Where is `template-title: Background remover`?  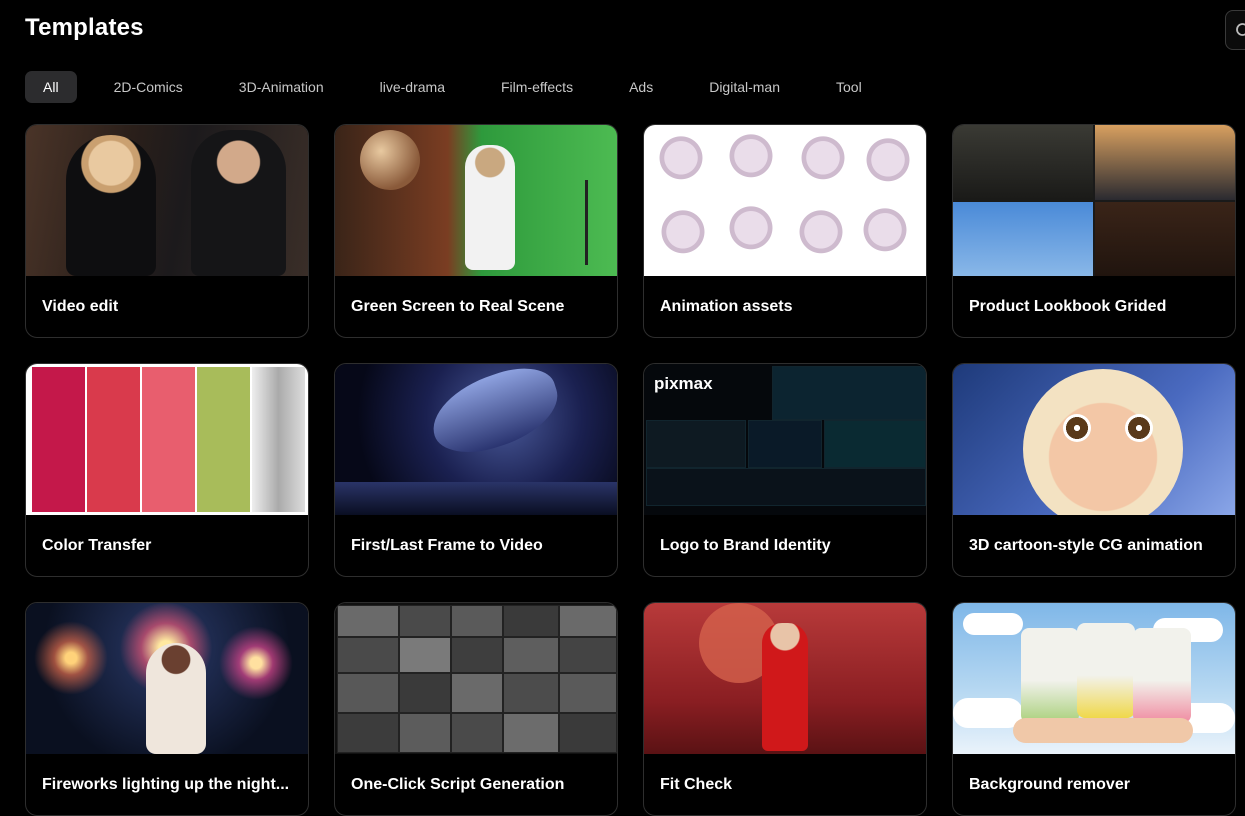
template-title: Background remover is located at coordinates (1049, 784).